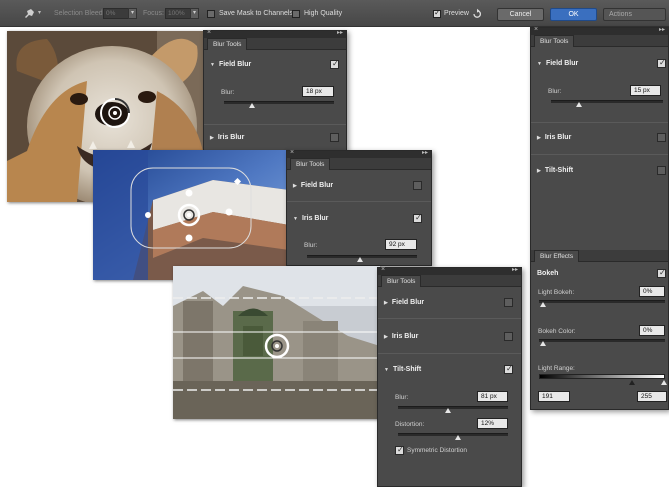  I want to click on light-bokeh-field: 0%, so click(652, 291).